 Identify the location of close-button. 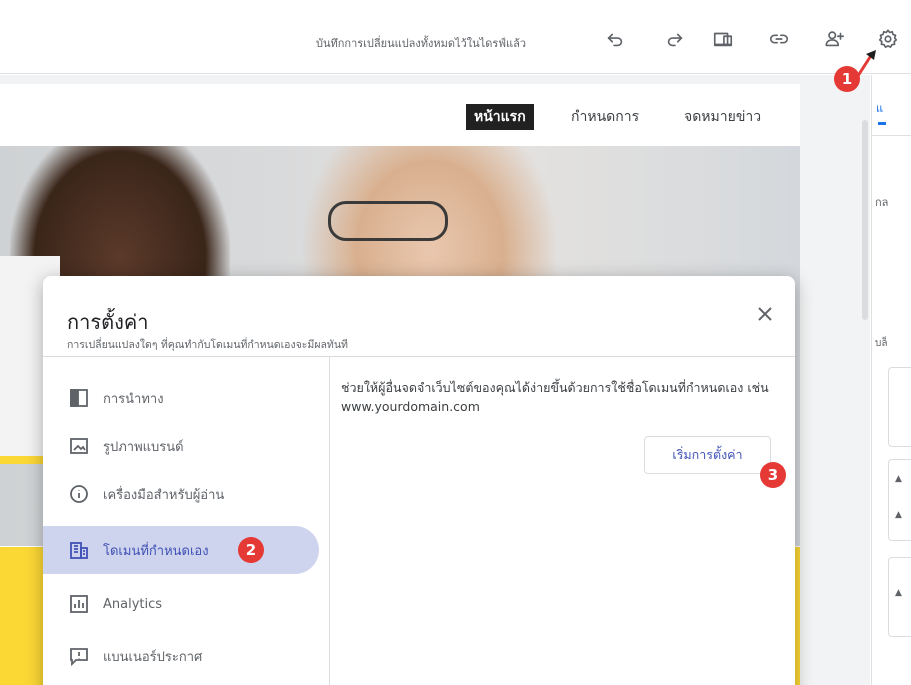
(765, 314).